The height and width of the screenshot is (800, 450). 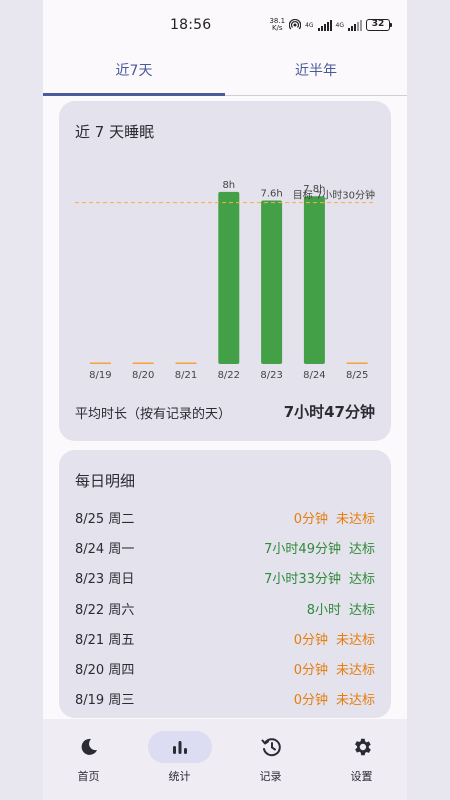 I want to click on detail-row: 8/19 周三 0分钟 未达标, so click(x=225, y=699).